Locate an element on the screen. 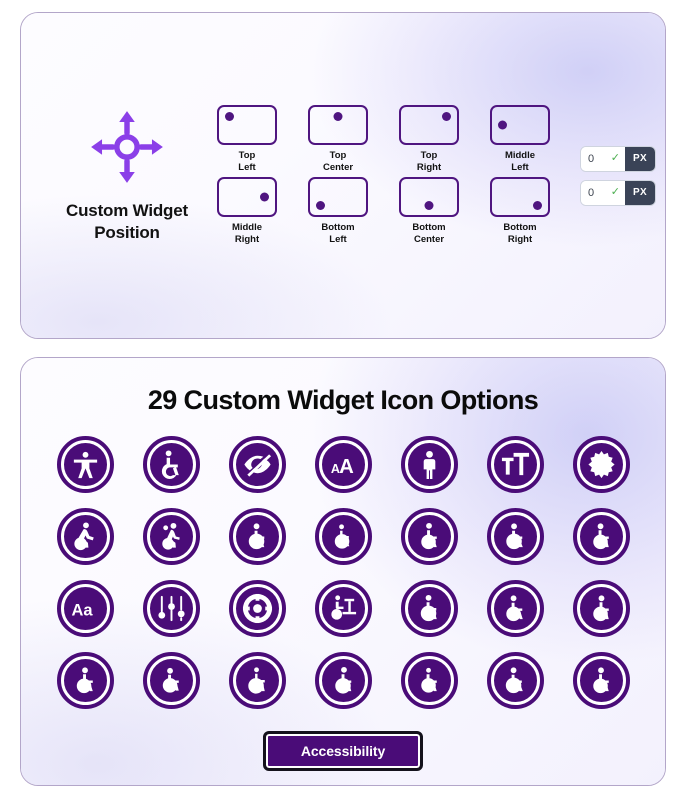 This screenshot has height=800, width=686. wheelchair-dot-icon is located at coordinates (343, 680).